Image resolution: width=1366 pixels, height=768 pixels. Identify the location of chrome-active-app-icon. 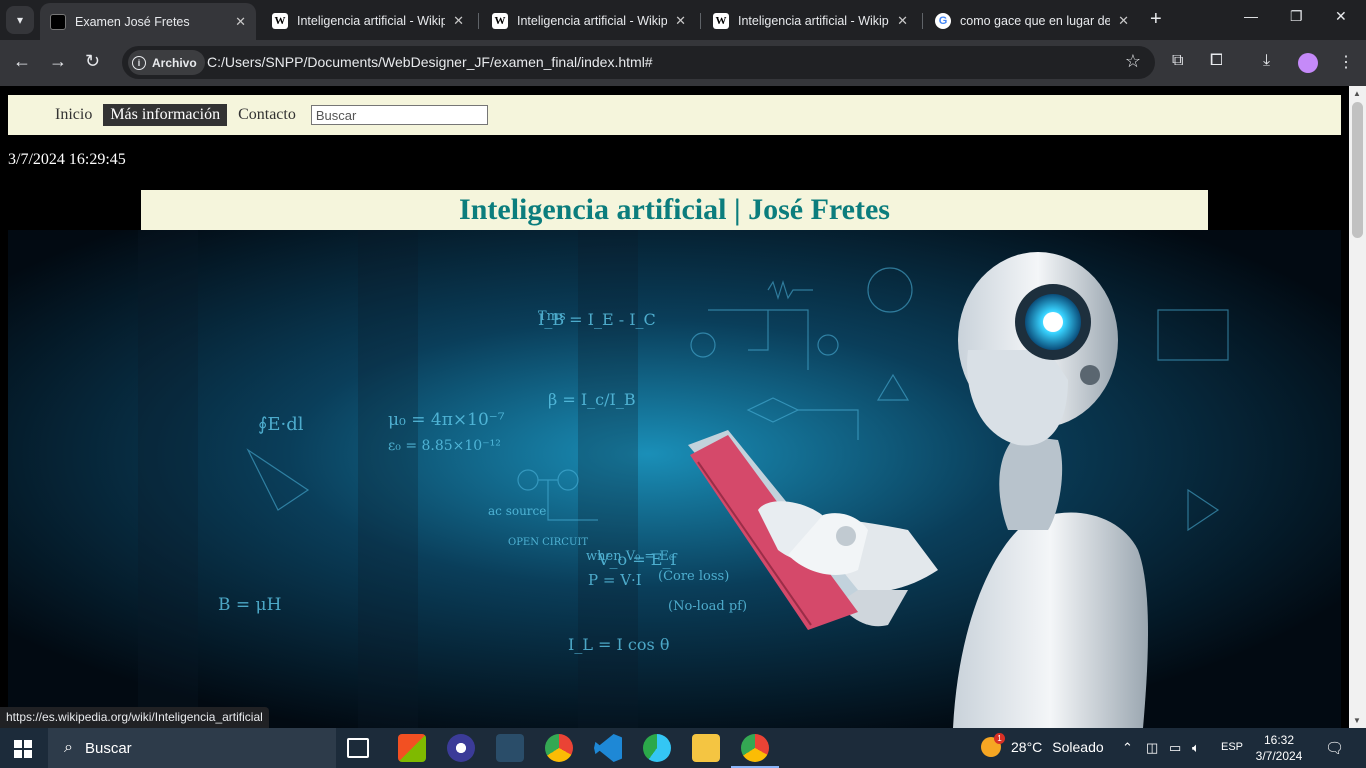
(755, 751).